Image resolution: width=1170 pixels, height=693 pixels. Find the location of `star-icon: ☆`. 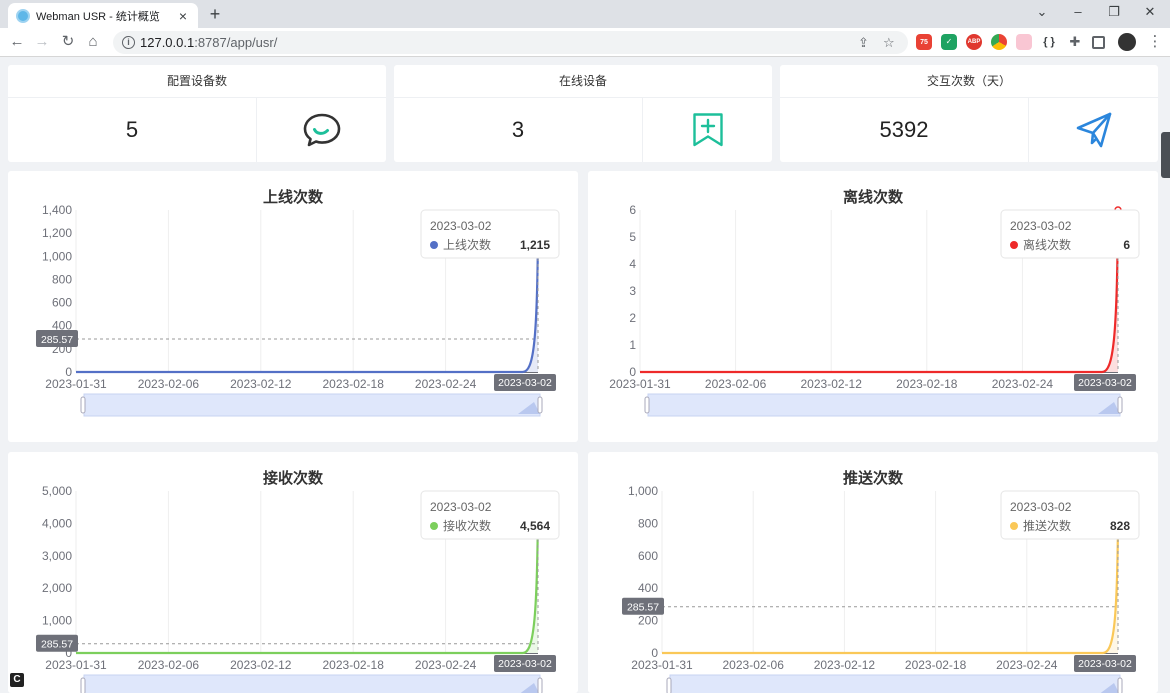

star-icon: ☆ is located at coordinates (889, 43).